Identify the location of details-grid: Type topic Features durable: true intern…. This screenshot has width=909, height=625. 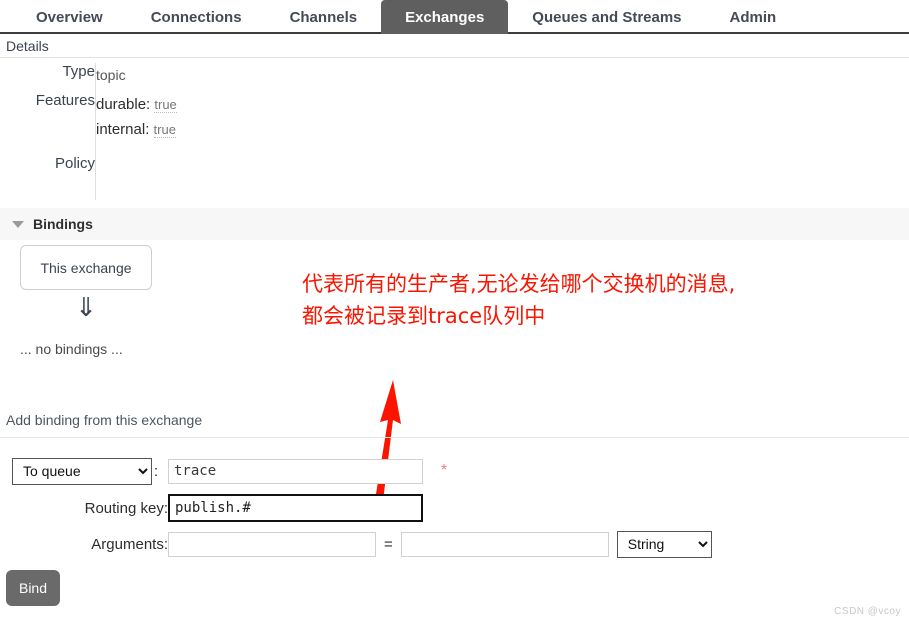
(210, 131).